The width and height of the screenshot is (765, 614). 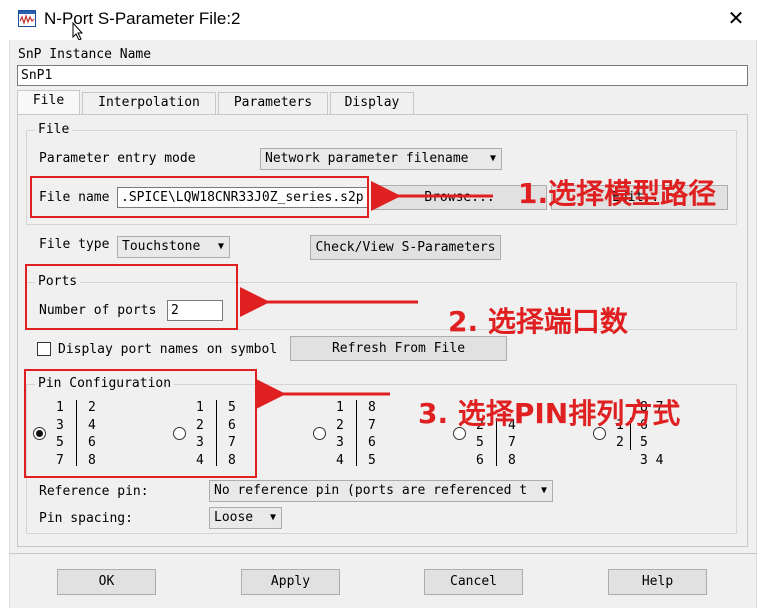 What do you see at coordinates (549, 413) in the screenshot?
I see `annotation-step-3: 3. 选择PIN排列方式` at bounding box center [549, 413].